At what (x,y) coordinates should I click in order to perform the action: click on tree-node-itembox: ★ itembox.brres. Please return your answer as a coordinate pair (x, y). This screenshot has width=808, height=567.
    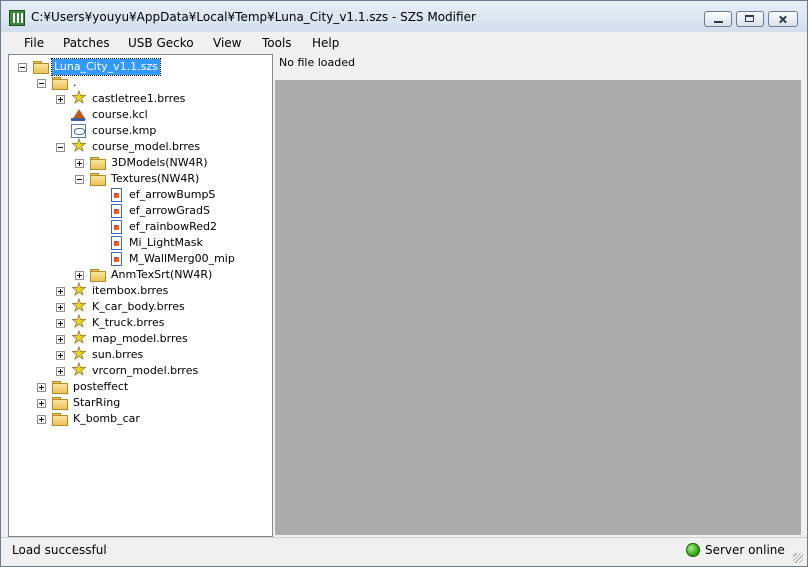
    Looking at the image, I should click on (139, 290).